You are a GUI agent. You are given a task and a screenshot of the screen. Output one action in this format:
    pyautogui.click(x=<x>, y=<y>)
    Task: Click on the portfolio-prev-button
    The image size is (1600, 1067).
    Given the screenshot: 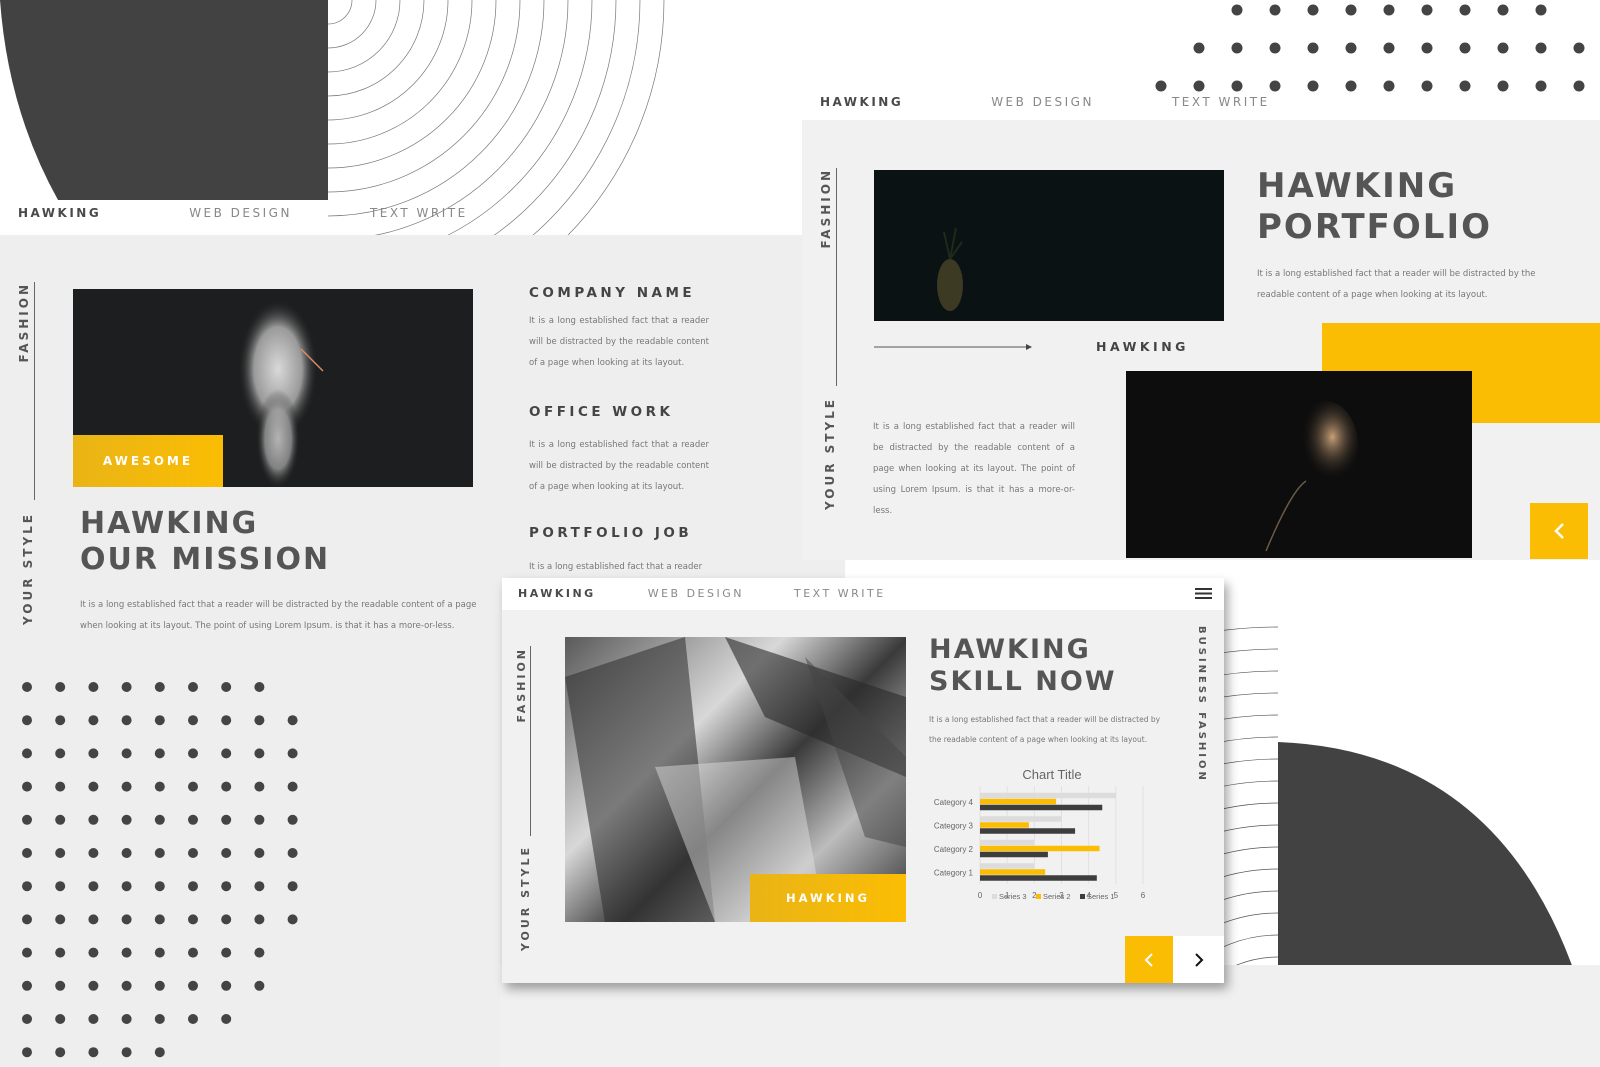 What is the action you would take?
    pyautogui.click(x=1559, y=531)
    